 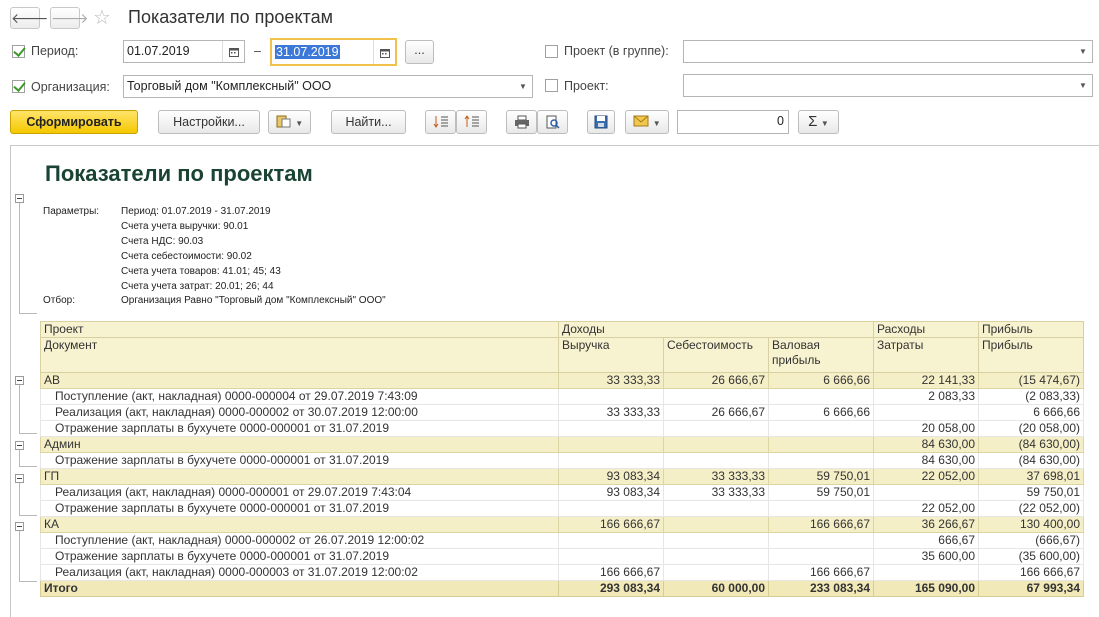 I want to click on profit-cell: (20 058,00), so click(x=1031, y=428).